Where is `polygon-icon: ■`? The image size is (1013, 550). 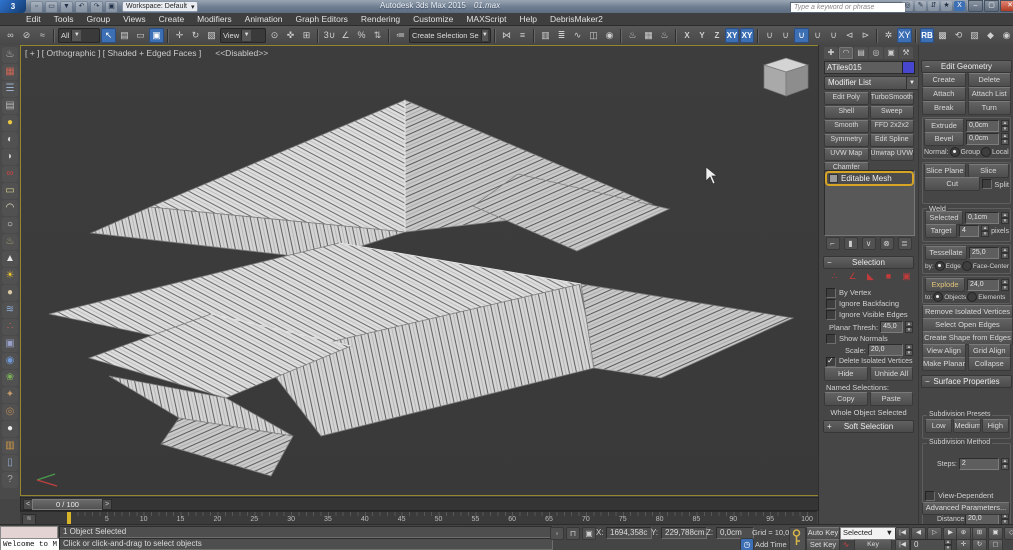
polygon-icon: ■ is located at coordinates (888, 276).